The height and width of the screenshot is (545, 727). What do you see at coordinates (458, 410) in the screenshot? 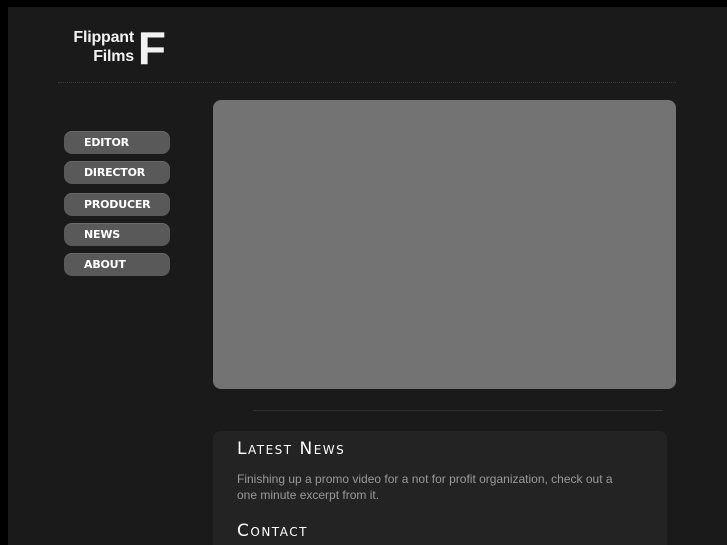
I see `content-divider` at bounding box center [458, 410].